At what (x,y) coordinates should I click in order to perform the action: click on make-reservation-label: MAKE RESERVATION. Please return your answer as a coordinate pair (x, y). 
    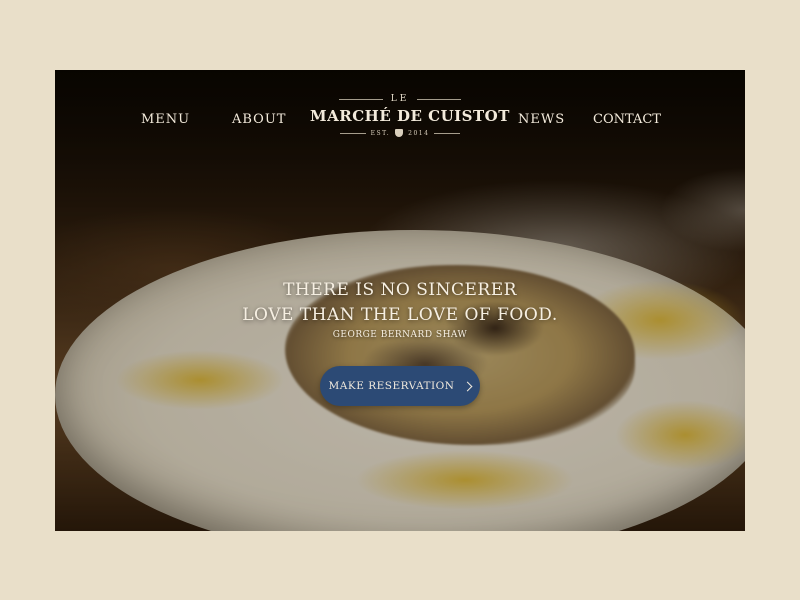
    Looking at the image, I should click on (391, 386).